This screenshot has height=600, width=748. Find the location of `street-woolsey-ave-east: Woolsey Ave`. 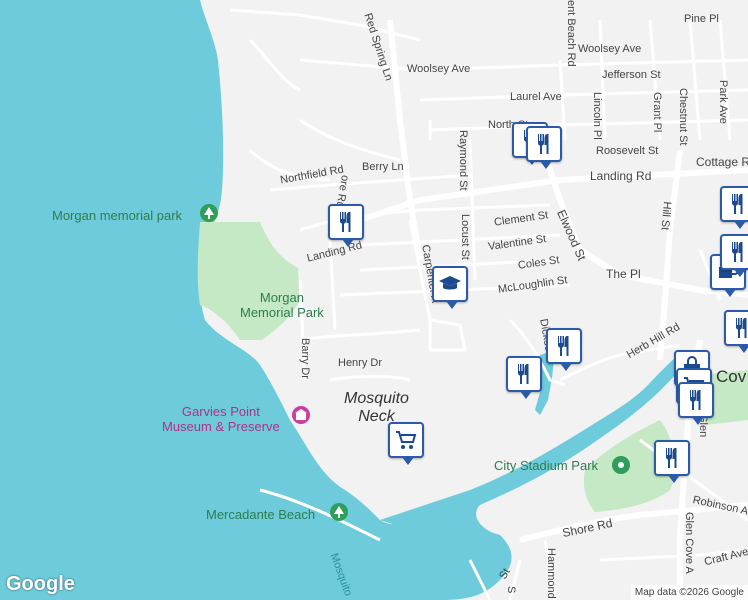

street-woolsey-ave-east: Woolsey Ave is located at coordinates (610, 49).